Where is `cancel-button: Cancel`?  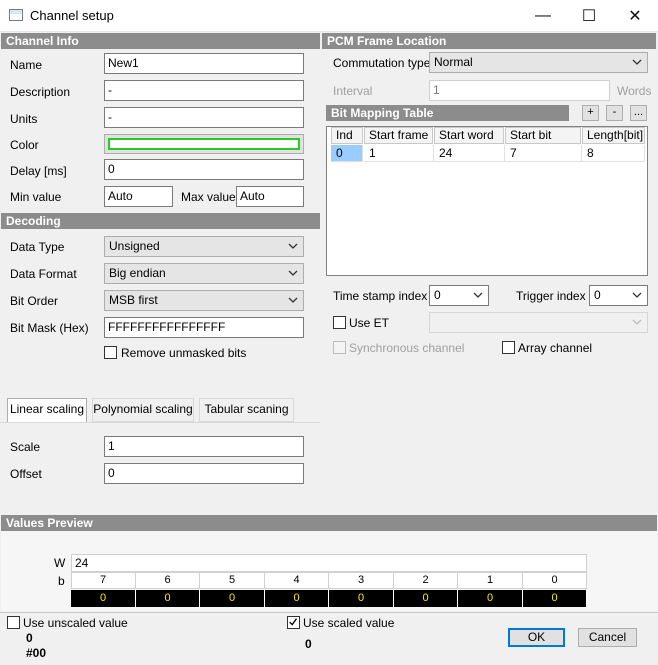
cancel-button: Cancel is located at coordinates (607, 637).